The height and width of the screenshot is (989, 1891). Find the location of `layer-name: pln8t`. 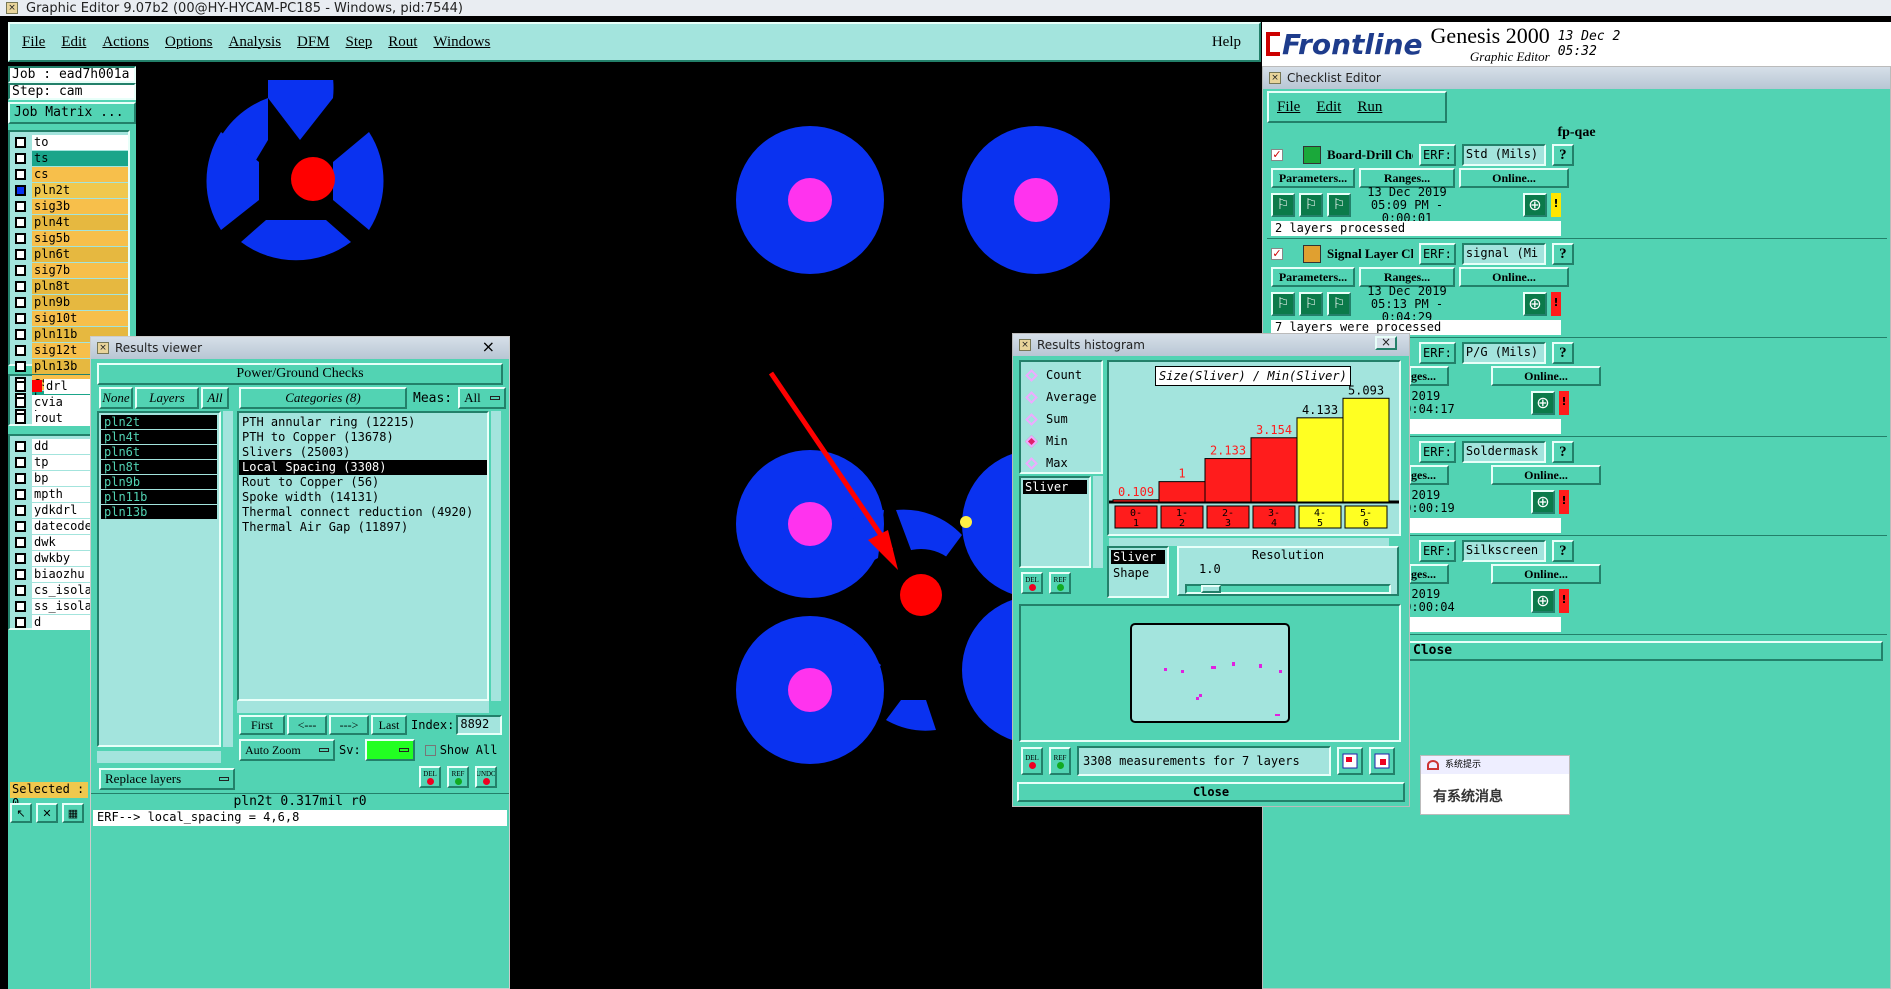

layer-name: pln8t is located at coordinates (80, 286).